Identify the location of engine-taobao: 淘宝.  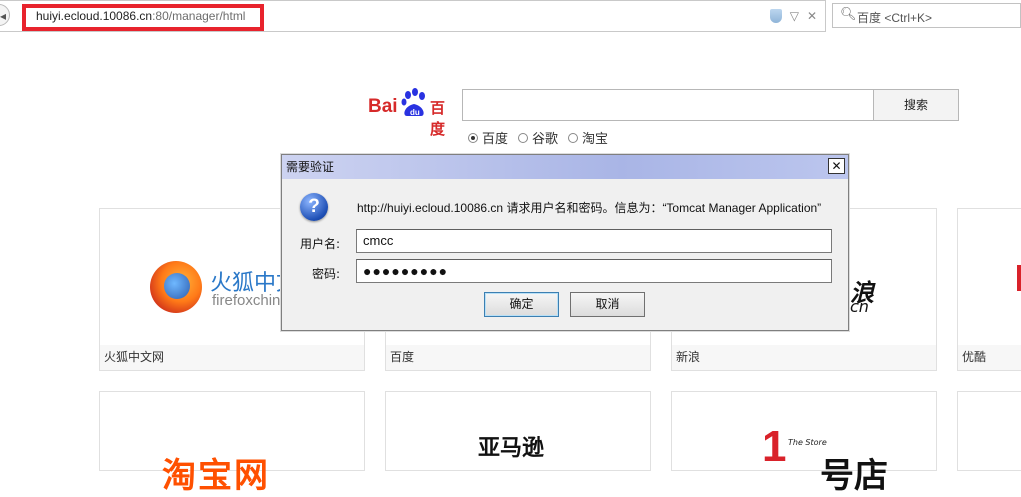
(588, 137).